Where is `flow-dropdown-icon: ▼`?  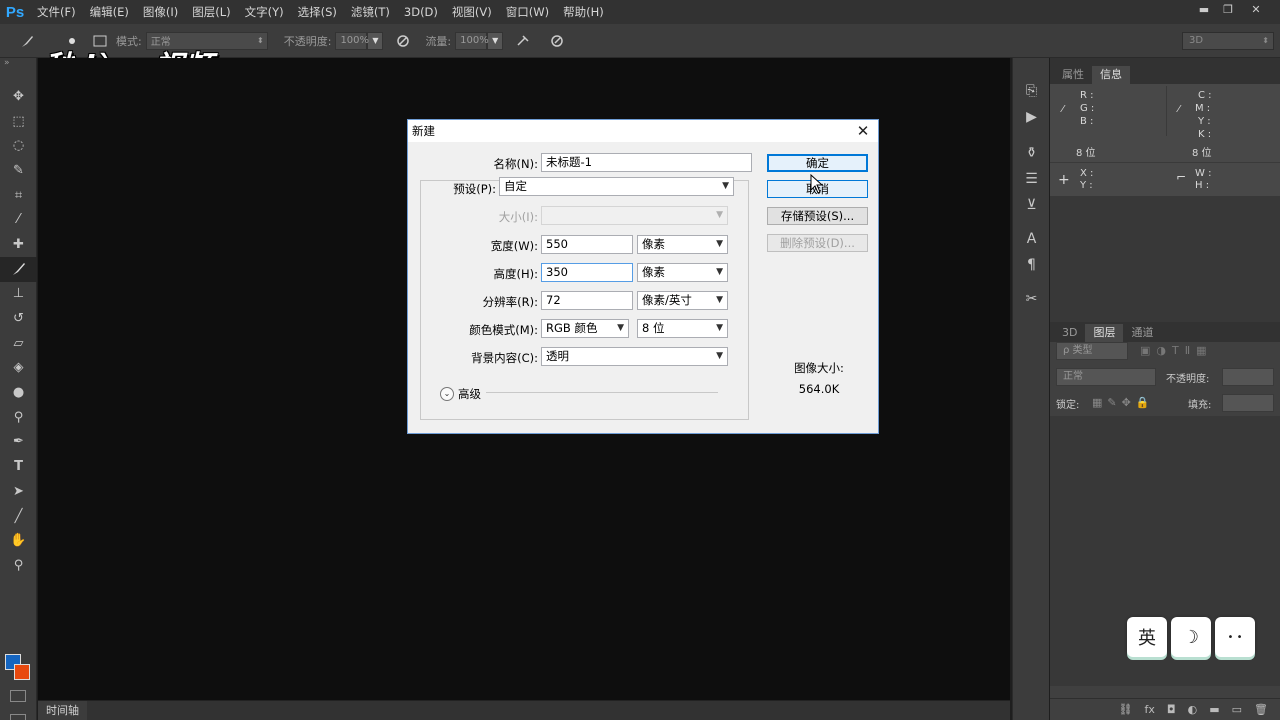
flow-dropdown-icon: ▼ is located at coordinates (495, 40).